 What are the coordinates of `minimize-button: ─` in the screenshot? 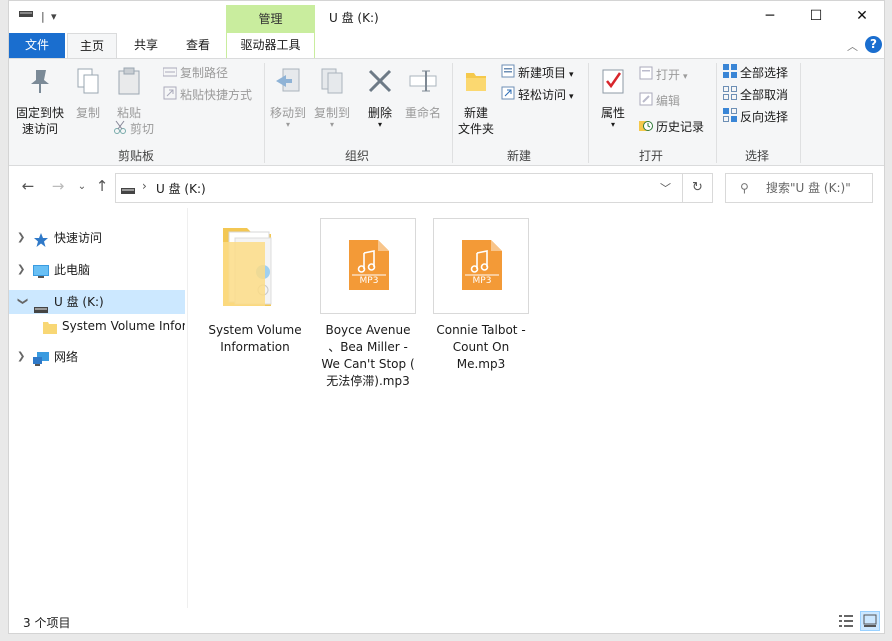 It's located at (770, 17).